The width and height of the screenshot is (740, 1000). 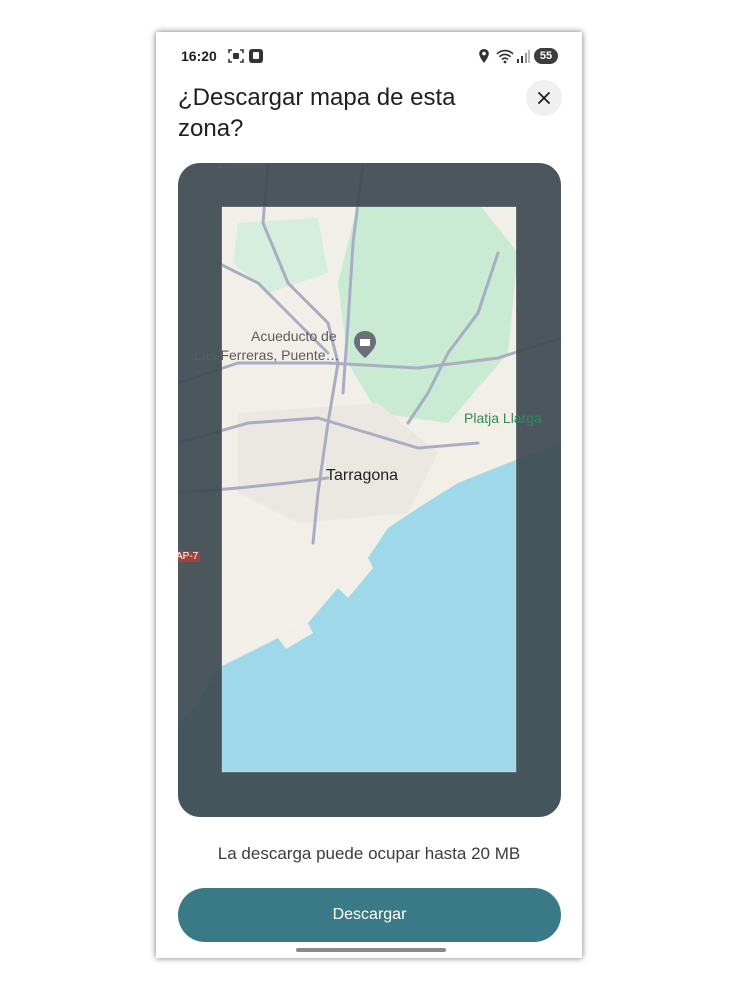 What do you see at coordinates (236, 56) in the screenshot?
I see `screenshot-icon` at bounding box center [236, 56].